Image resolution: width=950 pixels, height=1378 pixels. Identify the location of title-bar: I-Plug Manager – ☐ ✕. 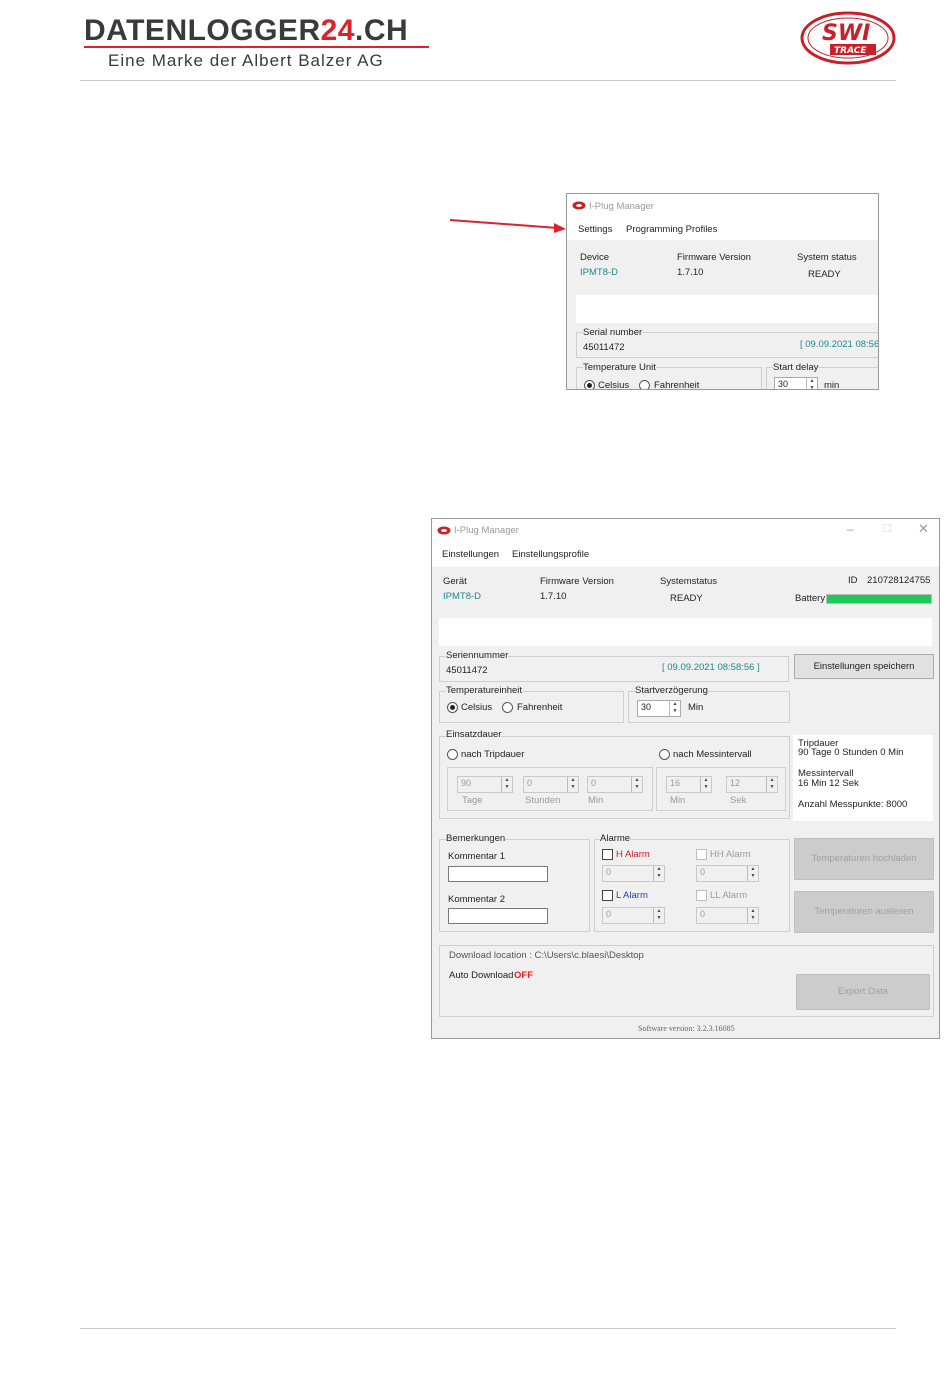
(685, 531).